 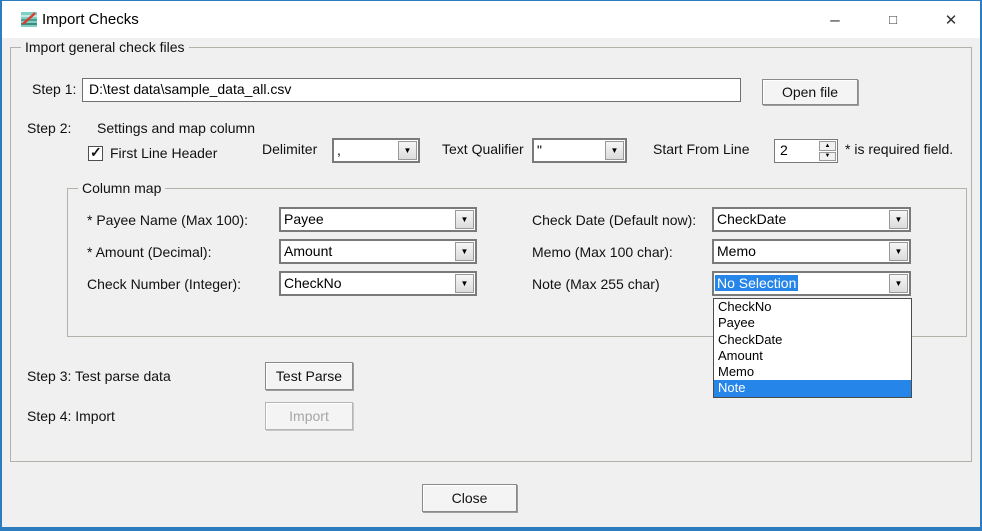 I want to click on window-title: Import Checks, so click(x=90, y=19).